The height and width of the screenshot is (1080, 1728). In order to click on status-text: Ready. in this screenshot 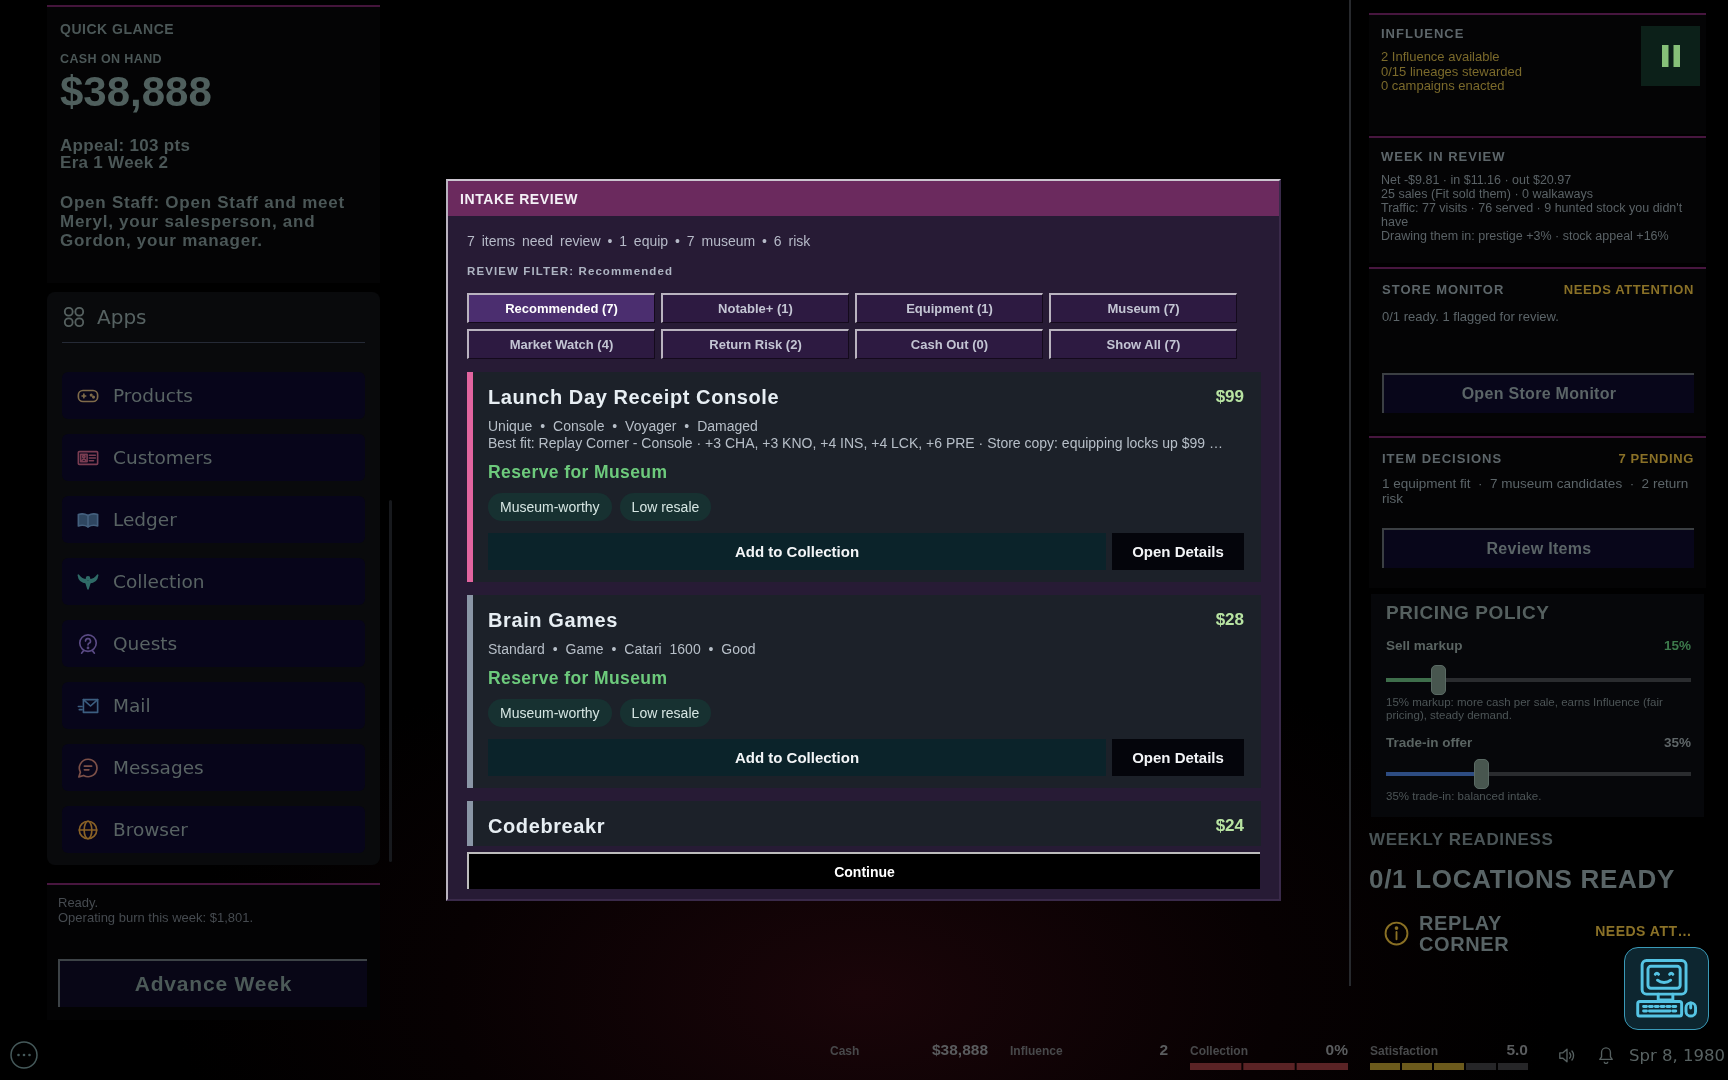, I will do `click(79, 902)`.